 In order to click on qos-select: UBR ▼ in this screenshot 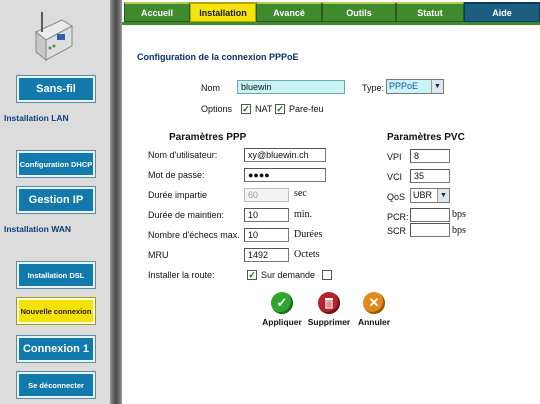, I will do `click(430, 195)`.